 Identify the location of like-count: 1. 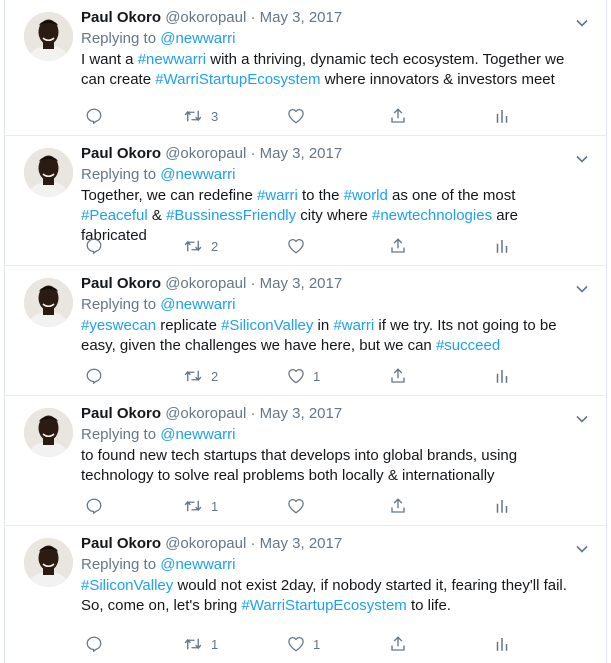
(317, 376).